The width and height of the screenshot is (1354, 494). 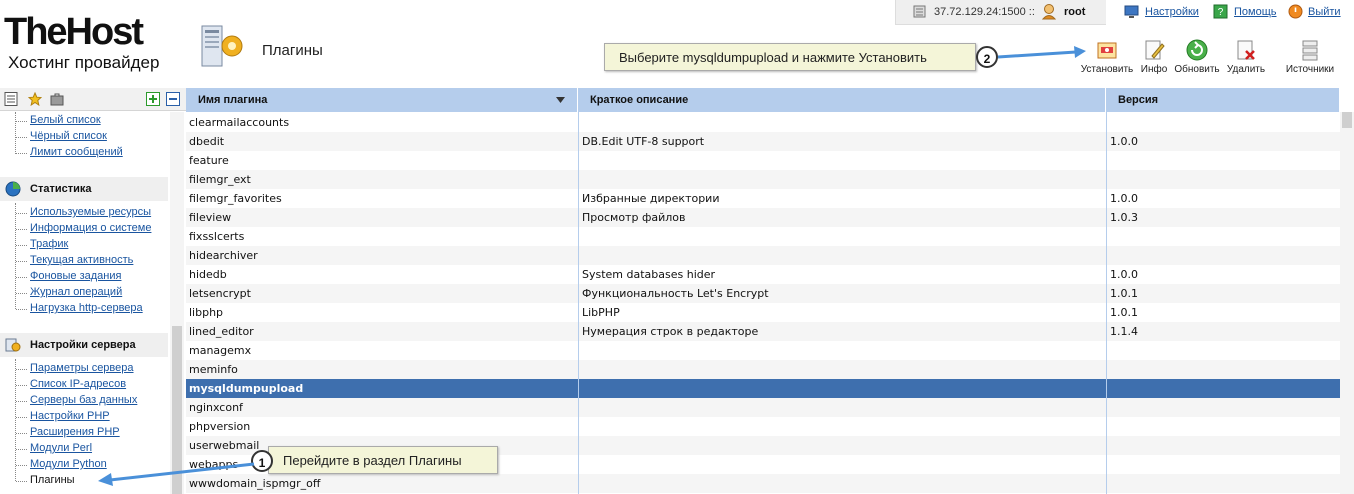 What do you see at coordinates (1107, 69) in the screenshot?
I see `install-label: Установить` at bounding box center [1107, 69].